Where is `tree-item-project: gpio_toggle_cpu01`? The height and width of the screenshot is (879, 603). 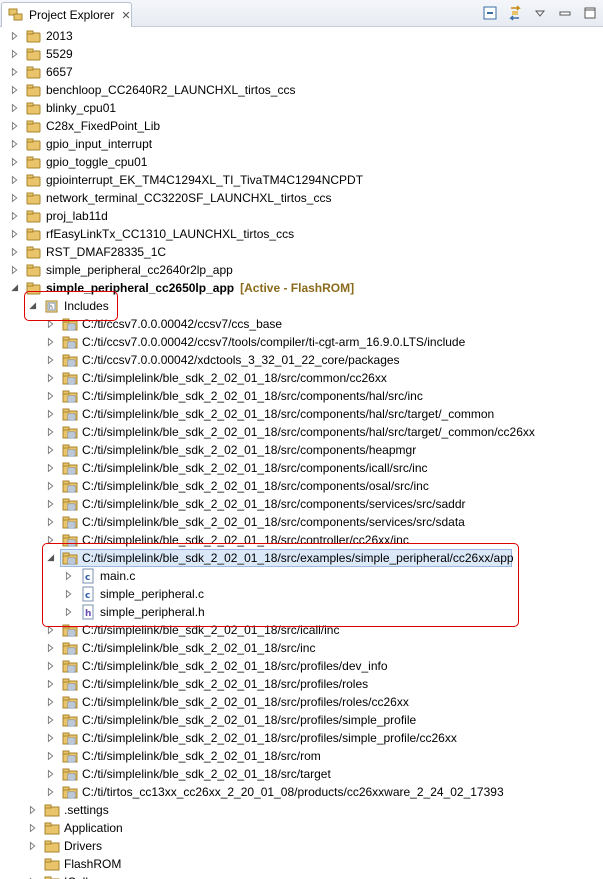
tree-item-project: gpio_toggle_cpu01 is located at coordinates (73, 162).